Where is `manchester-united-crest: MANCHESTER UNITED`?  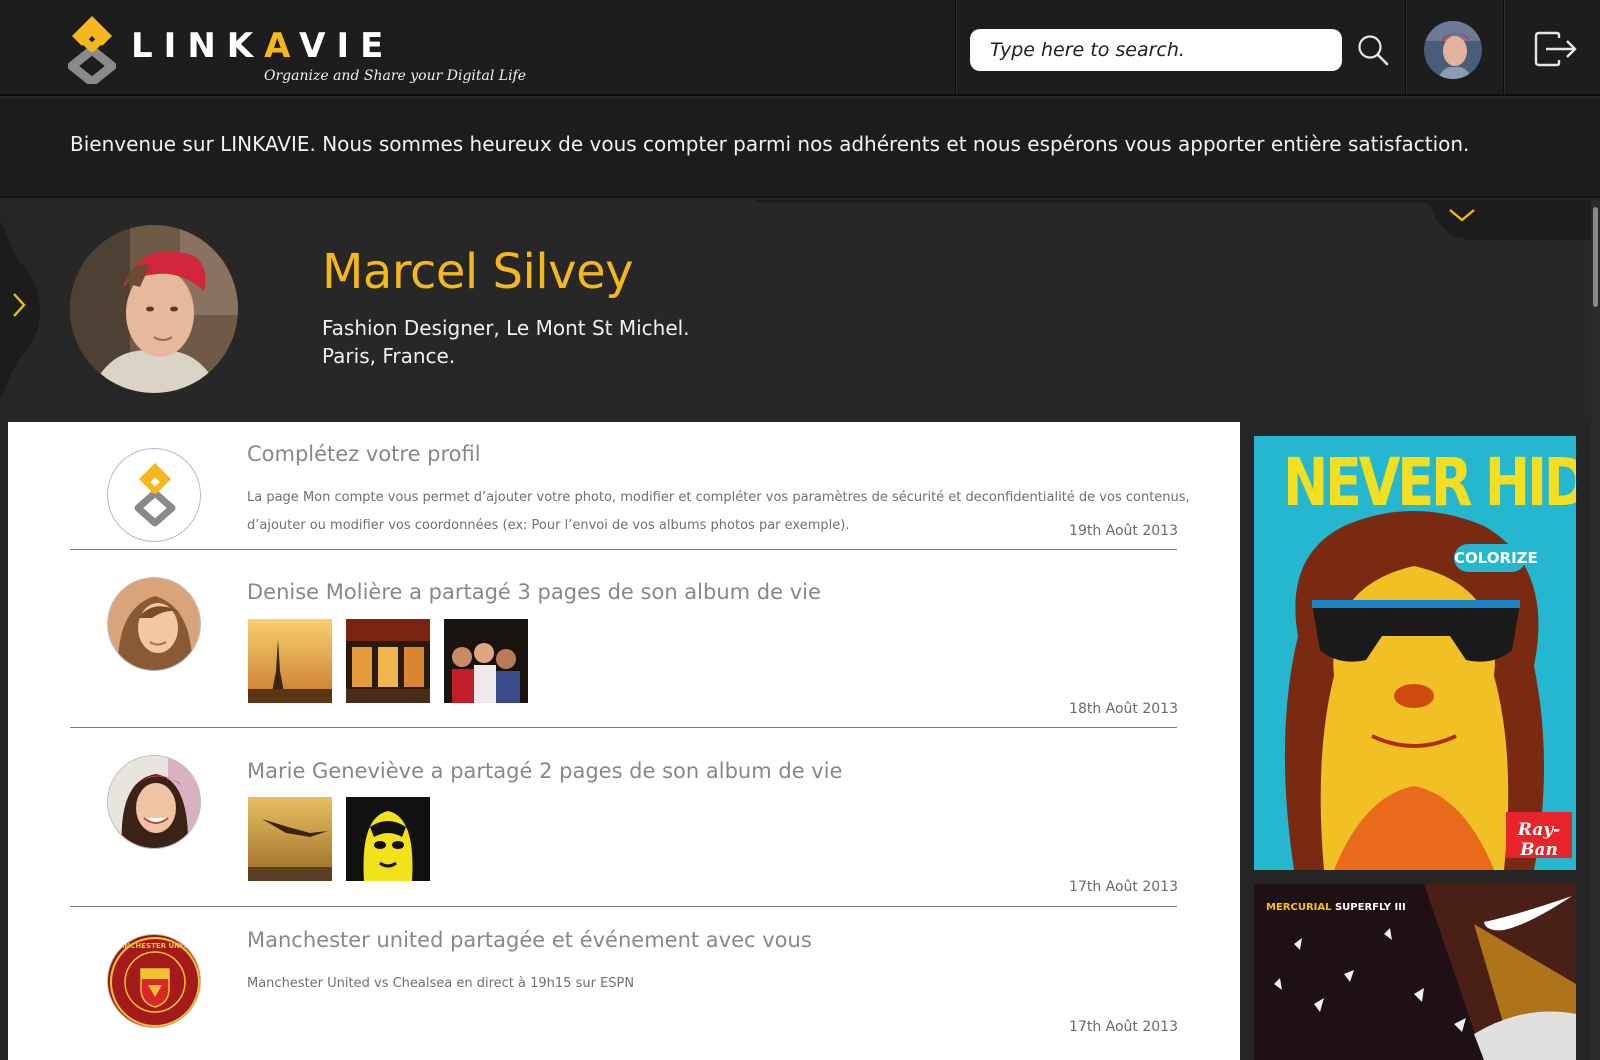 manchester-united-crest: MANCHESTER UNITED is located at coordinates (154, 981).